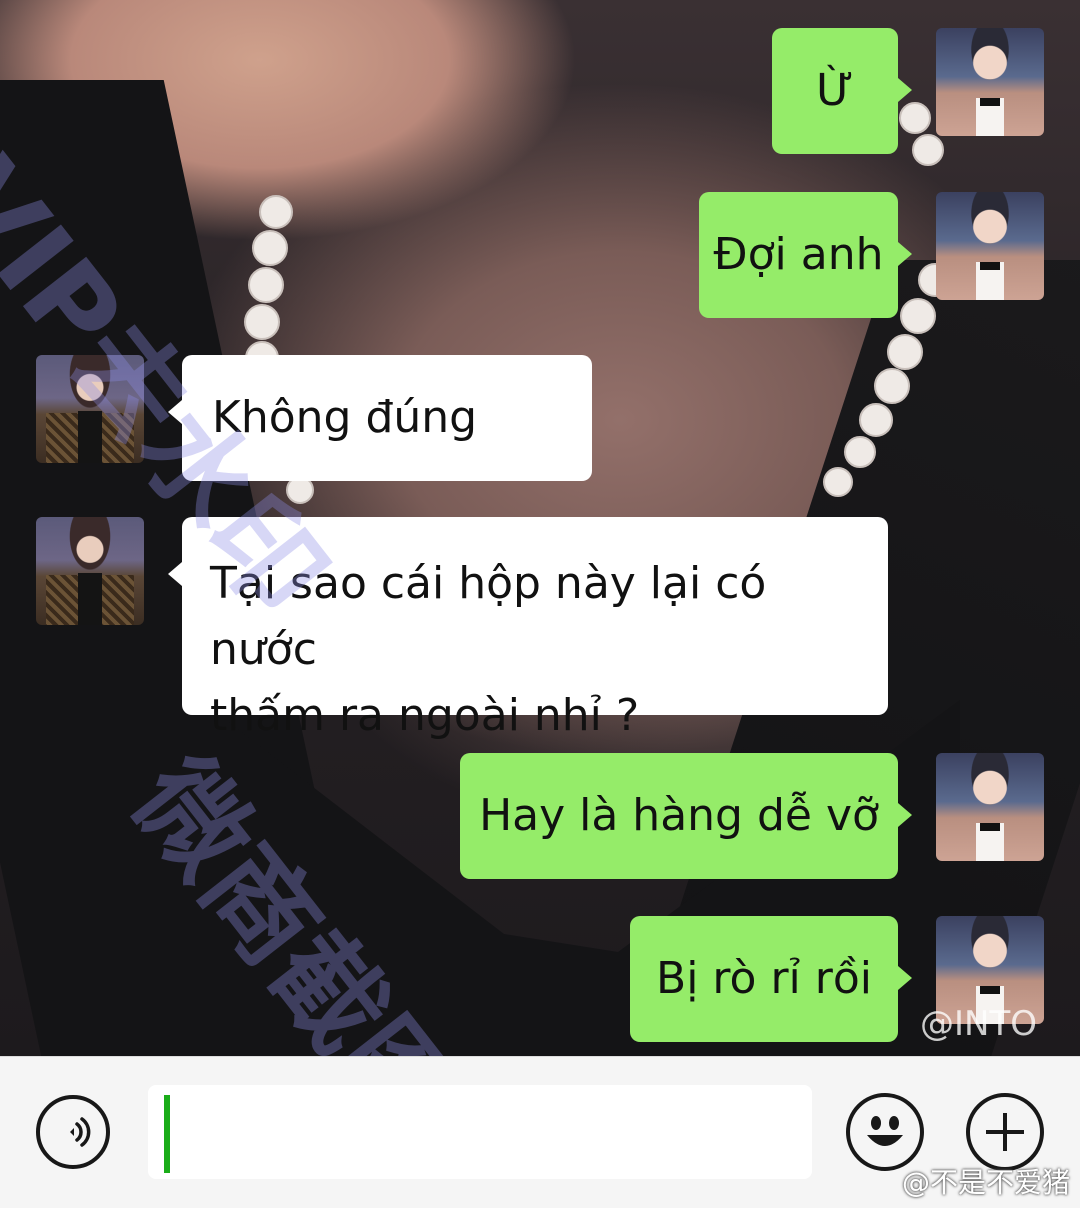 This screenshot has height=1208, width=1080. Describe the element at coordinates (167, 1134) in the screenshot. I see `text-caret` at that location.